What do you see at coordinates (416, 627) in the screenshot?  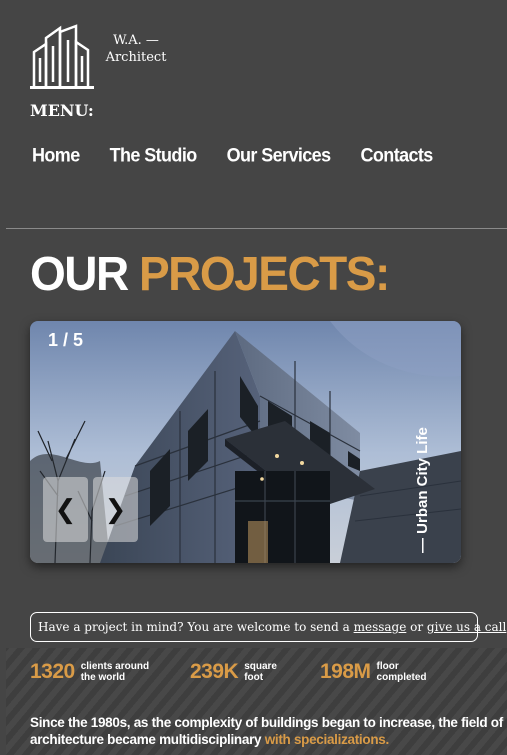 I see `cta-middle: or` at bounding box center [416, 627].